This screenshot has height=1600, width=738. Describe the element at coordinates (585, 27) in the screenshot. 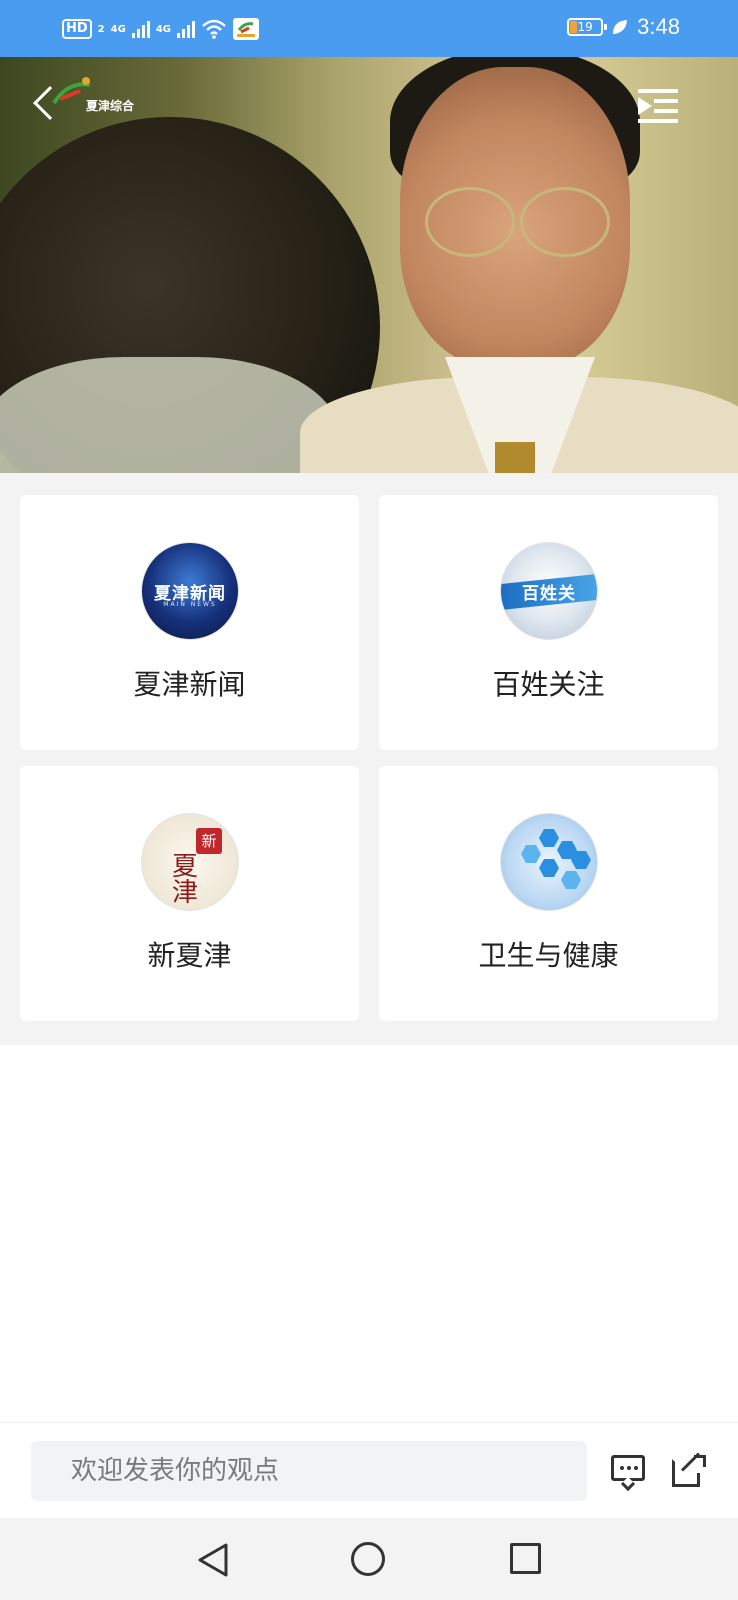

I see `battery-level: 19` at that location.